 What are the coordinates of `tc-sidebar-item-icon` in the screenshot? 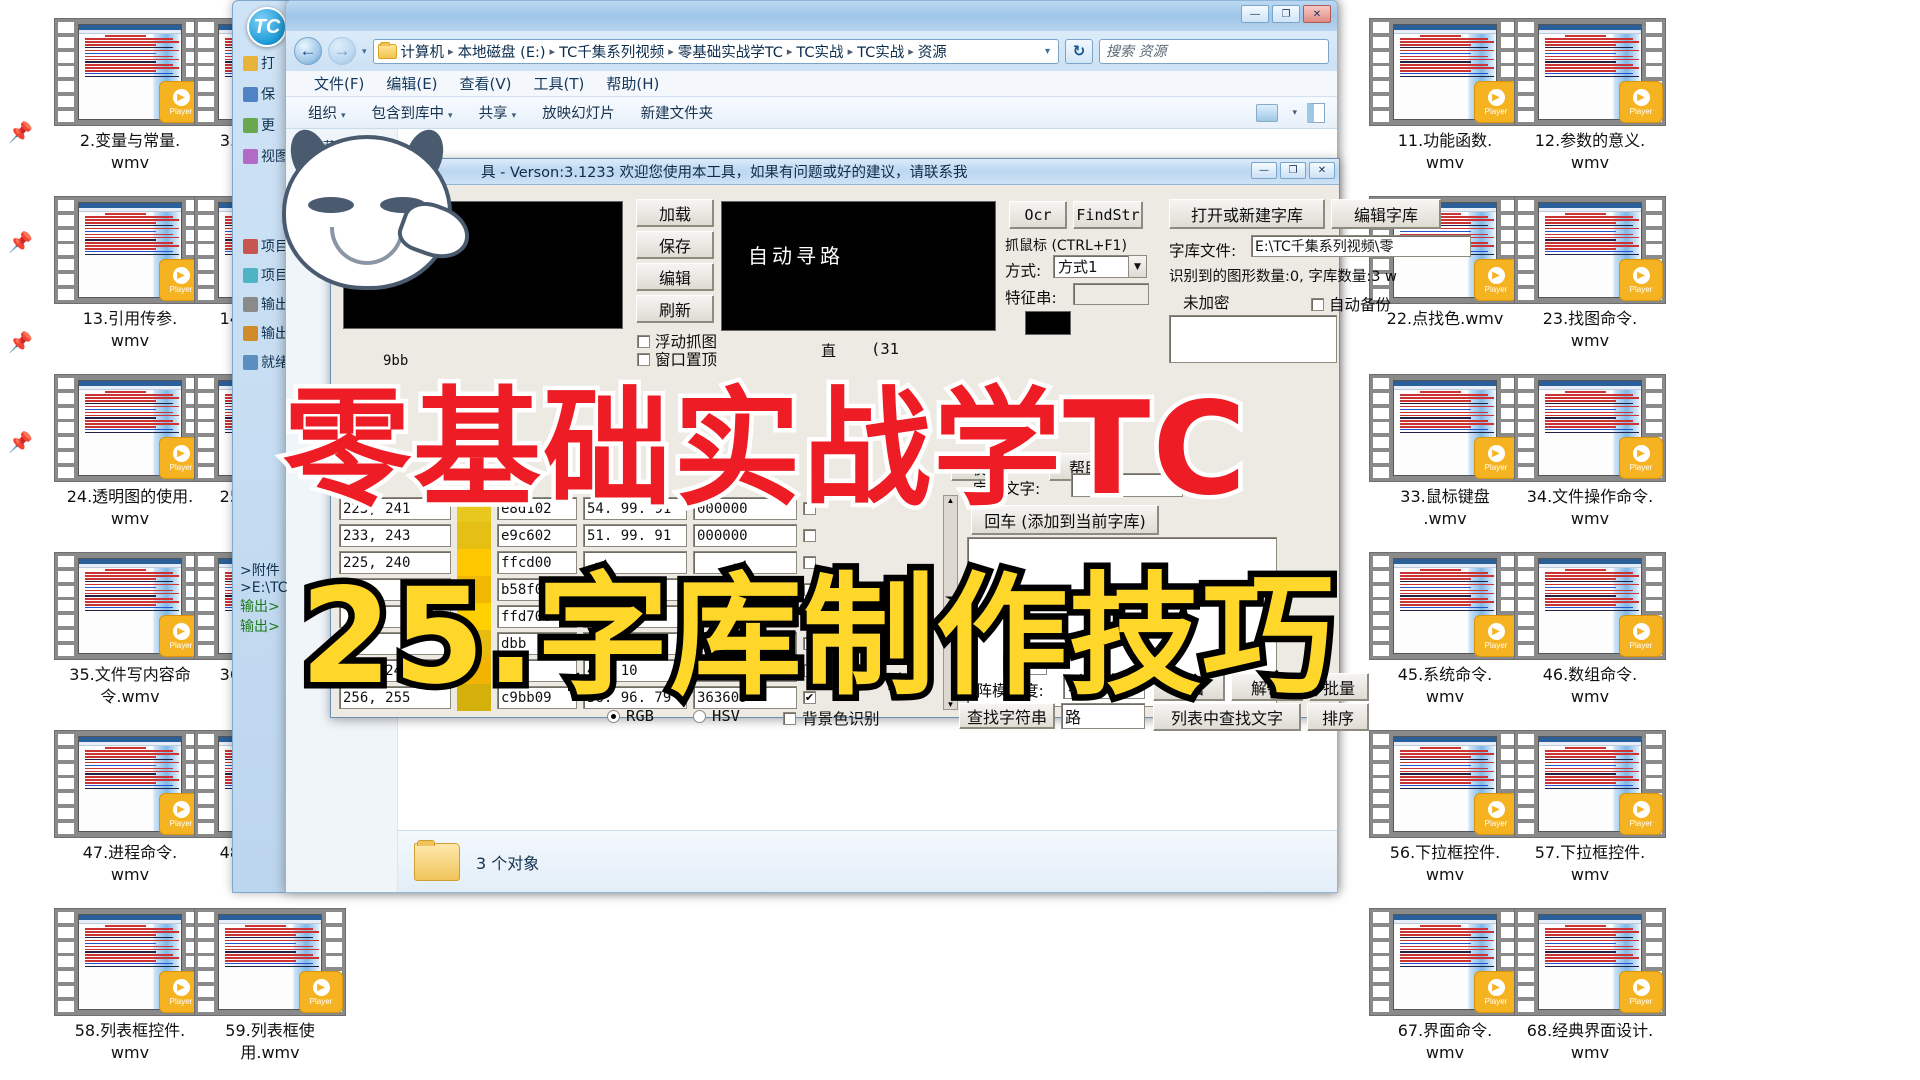 It's located at (250, 362).